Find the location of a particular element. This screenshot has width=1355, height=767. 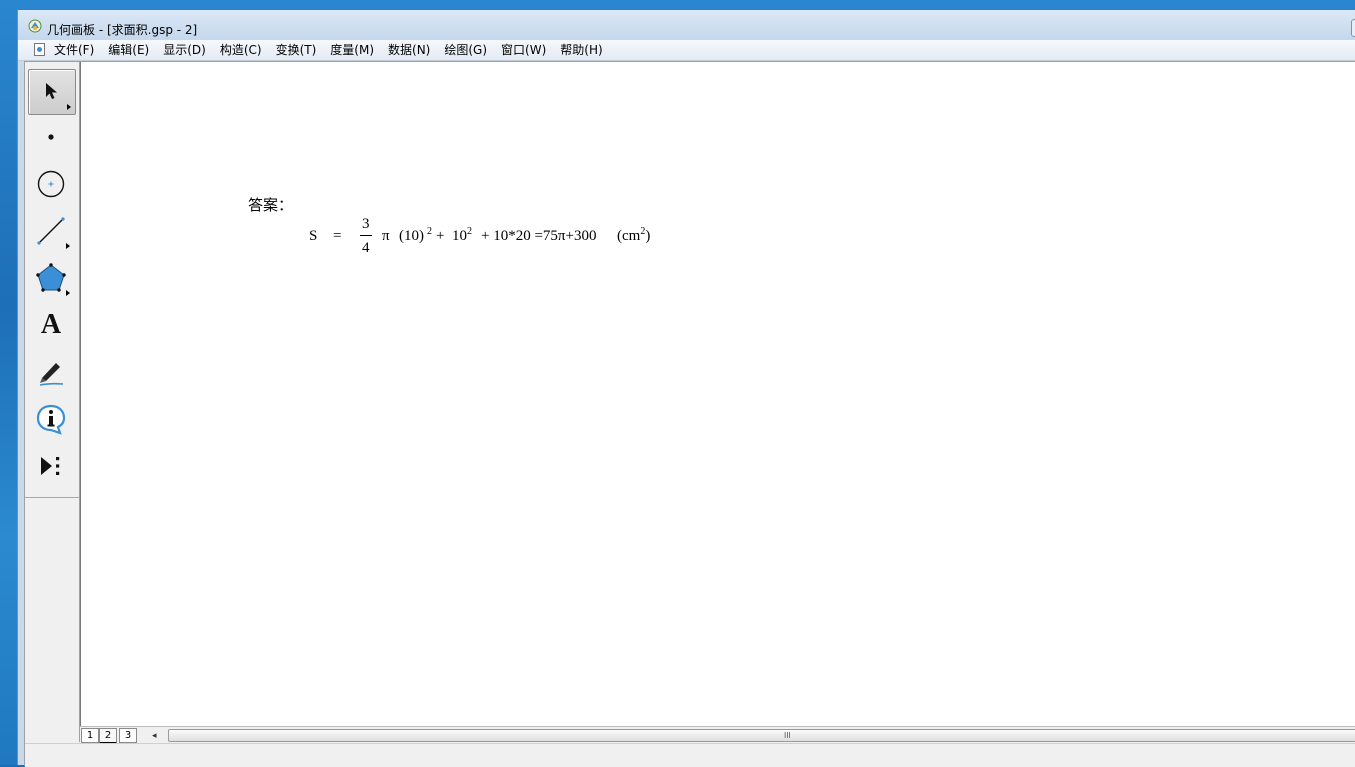

answer-label: 答案： is located at coordinates (270, 204).